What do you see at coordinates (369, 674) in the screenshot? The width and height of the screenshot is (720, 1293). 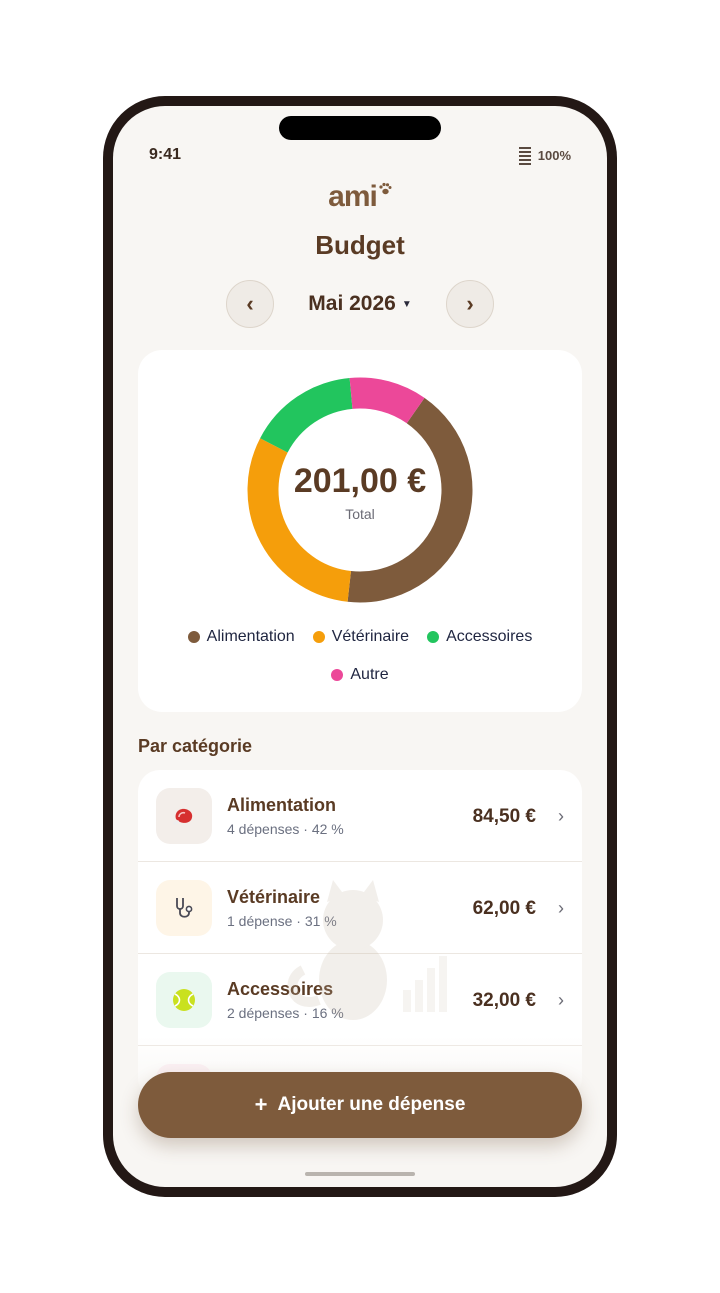 I see `legend-label: Autre` at bounding box center [369, 674].